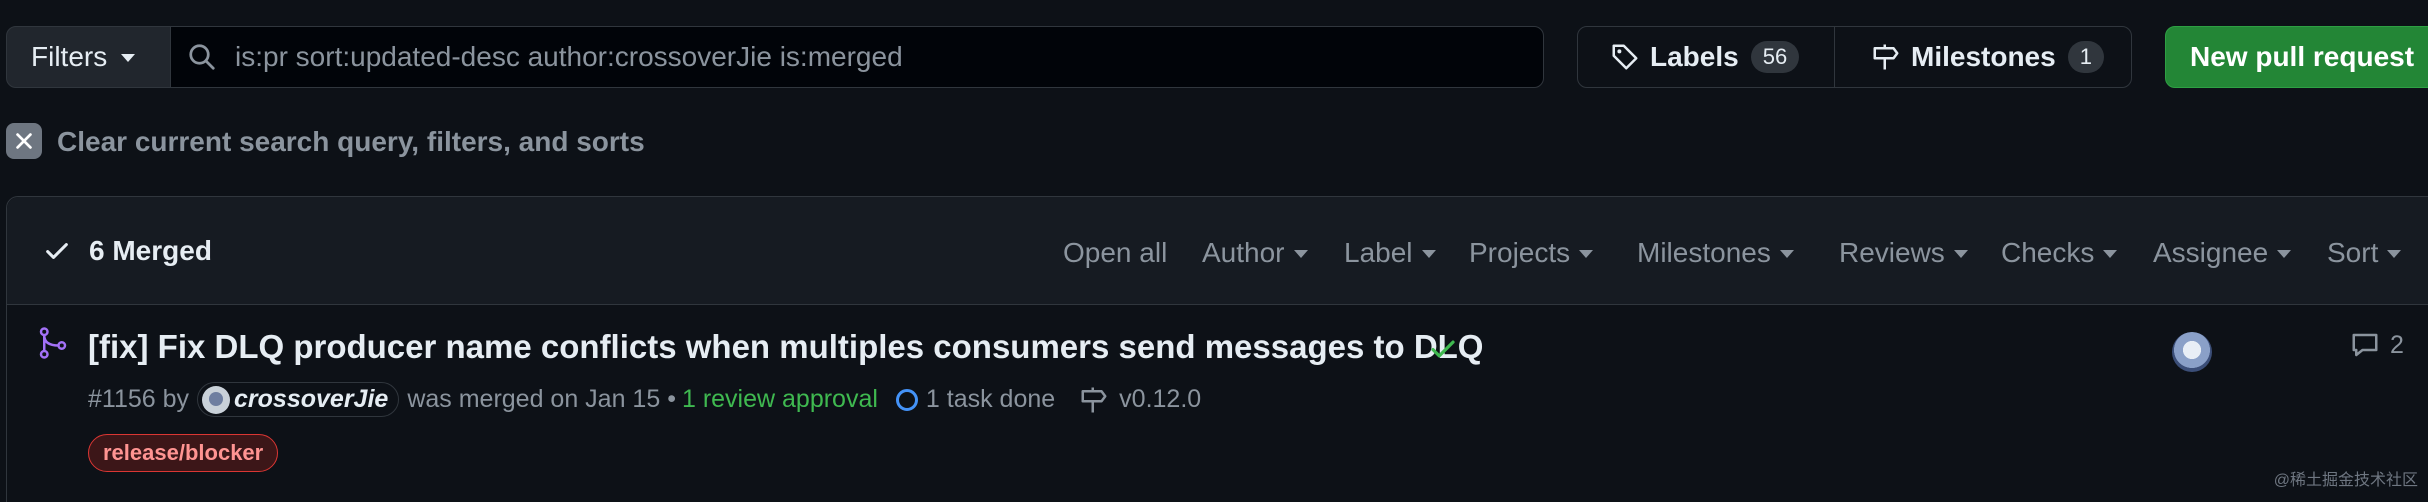  What do you see at coordinates (780, 399) in the screenshot?
I see `review-approval-link: 1 review approval` at bounding box center [780, 399].